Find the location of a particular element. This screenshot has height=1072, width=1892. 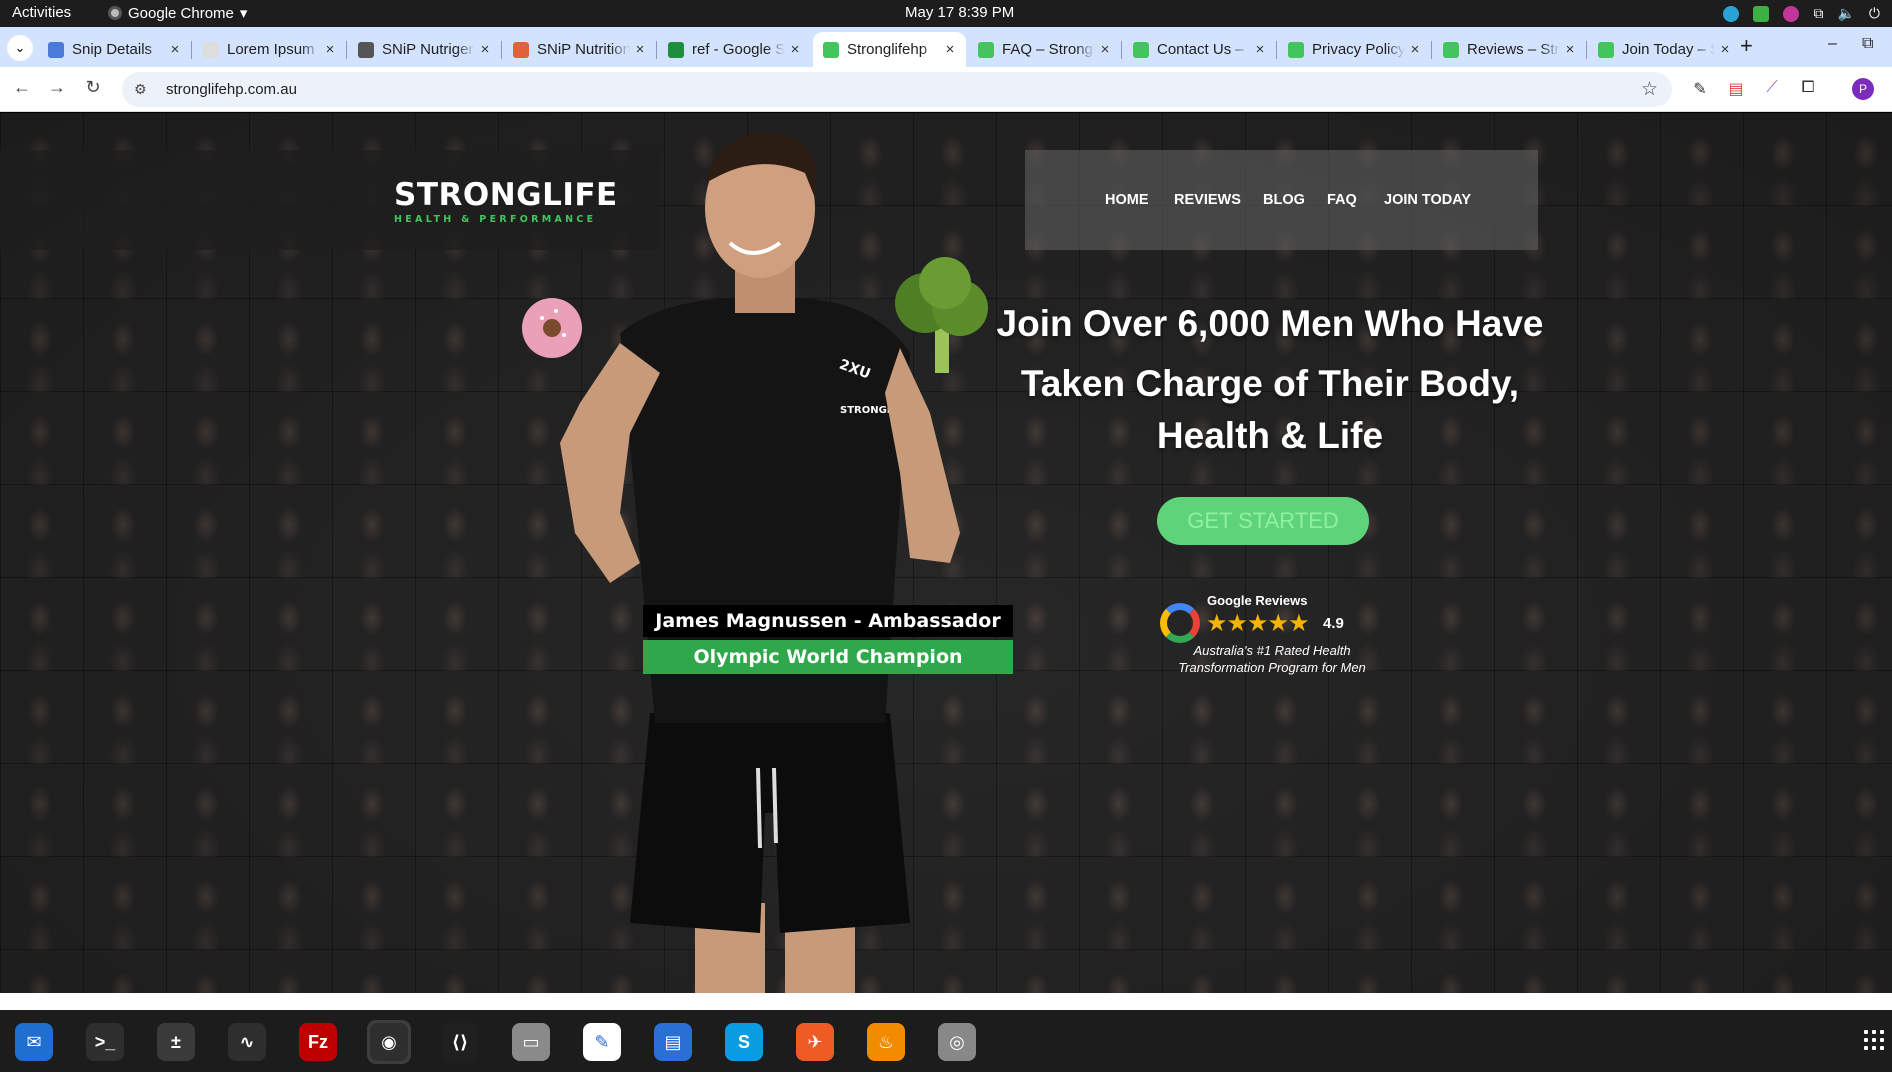

nav-blog: BLOG is located at coordinates (1284, 200).